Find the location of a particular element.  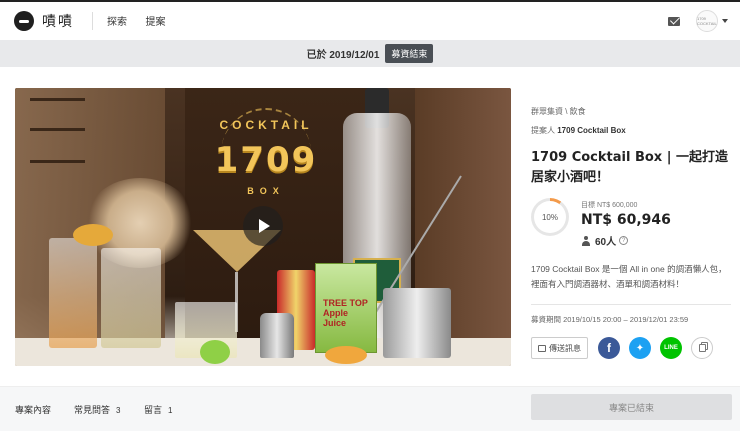

logo-text: 嘖嘖 is located at coordinates (58, 21).